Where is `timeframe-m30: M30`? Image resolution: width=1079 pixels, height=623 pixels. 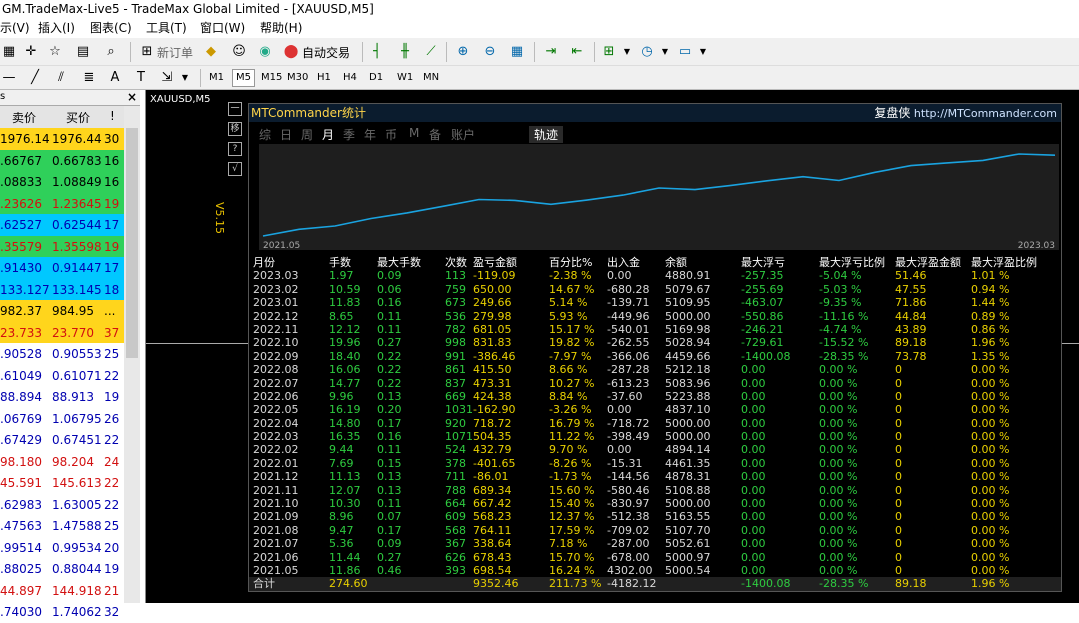 timeframe-m30: M30 is located at coordinates (297, 78).